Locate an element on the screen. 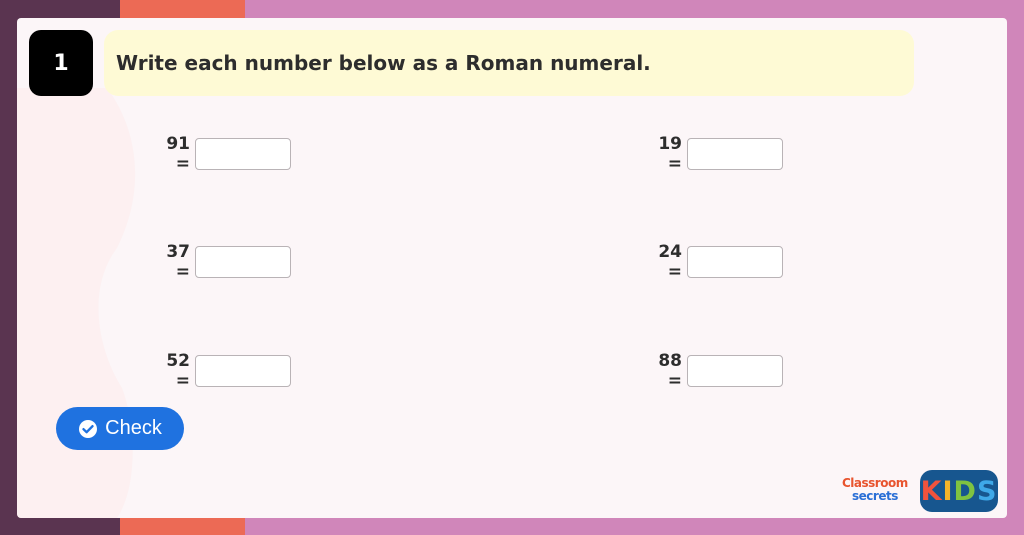 Image resolution: width=1024 pixels, height=535 pixels. equation-label: 91 = is located at coordinates (178, 154).